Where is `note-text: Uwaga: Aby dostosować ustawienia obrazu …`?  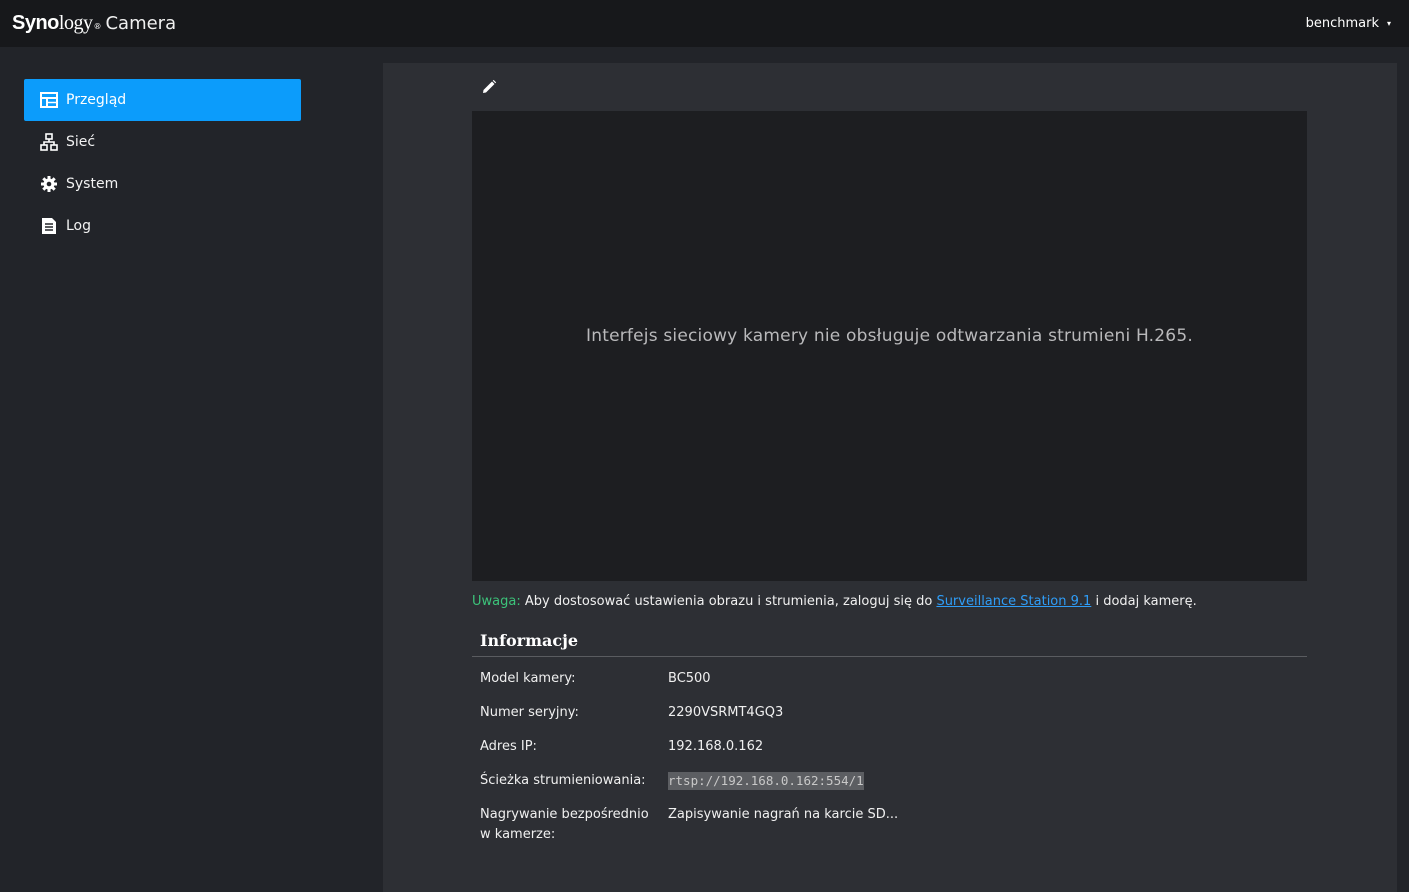
note-text: Uwaga: Aby dostosować ustawienia obrazu … is located at coordinates (922, 601).